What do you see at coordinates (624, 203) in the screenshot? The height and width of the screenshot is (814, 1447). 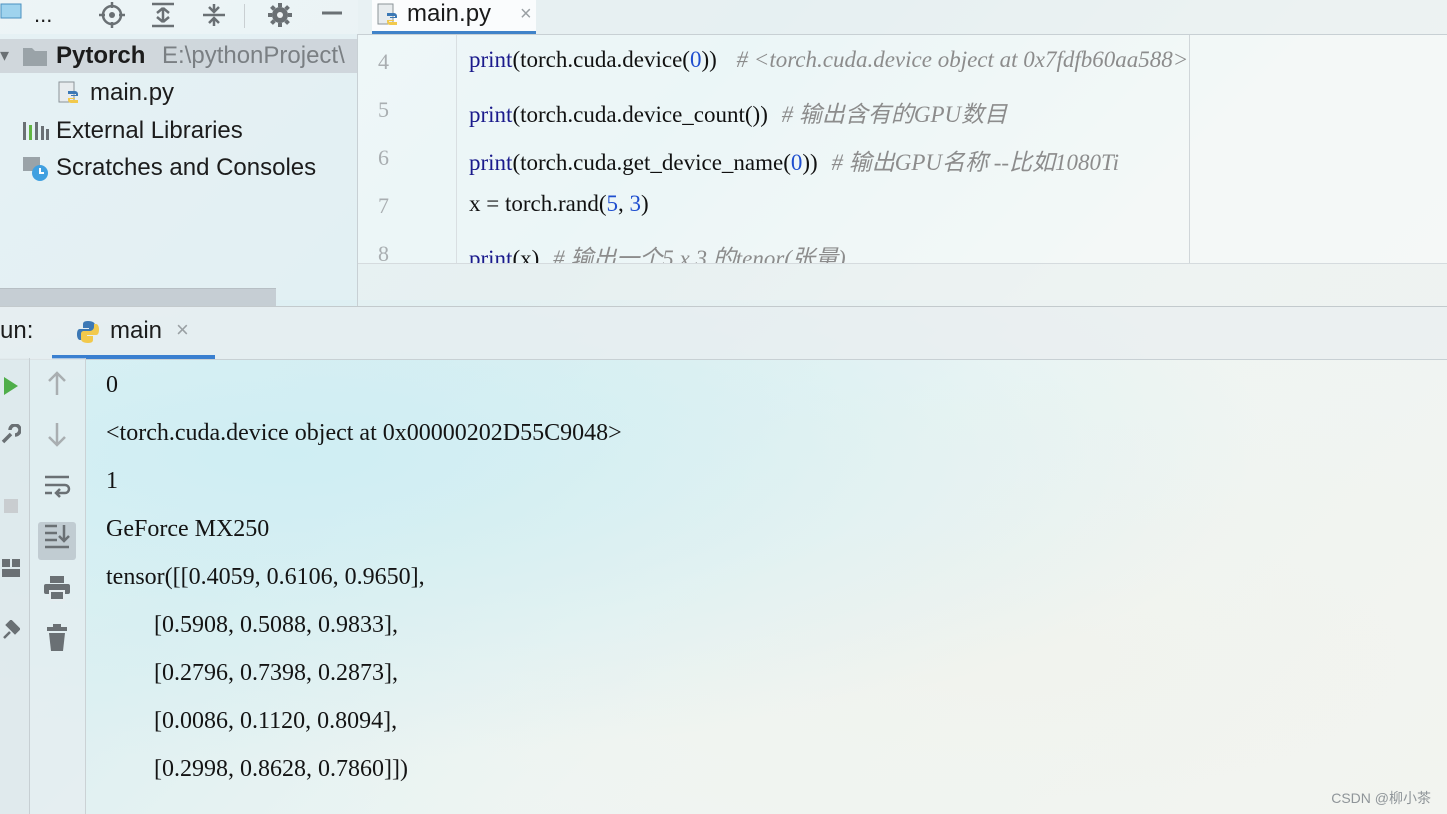 I see `code-token: ,` at bounding box center [624, 203].